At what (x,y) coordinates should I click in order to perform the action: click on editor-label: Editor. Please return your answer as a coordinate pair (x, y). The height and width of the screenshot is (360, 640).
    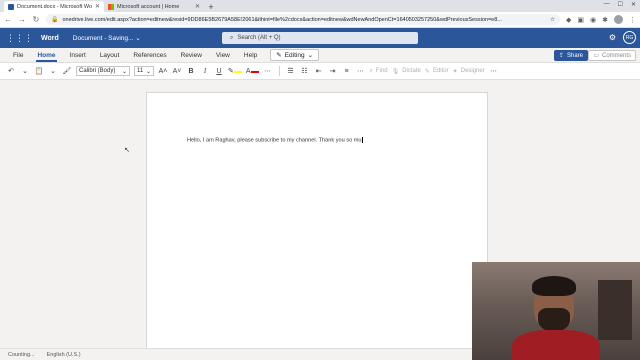
    Looking at the image, I should click on (440, 71).